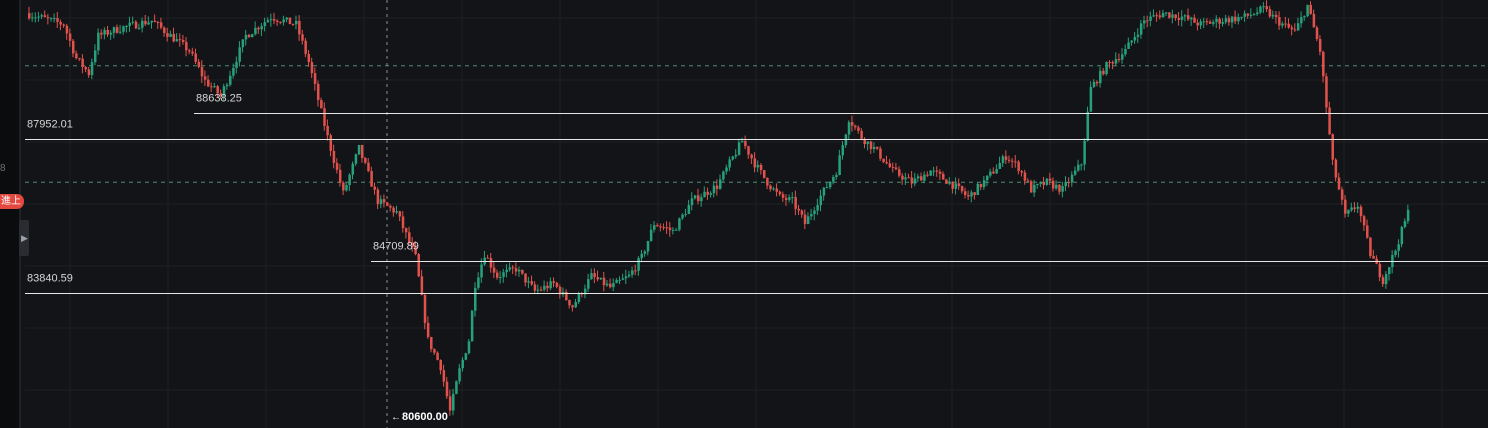 This screenshot has width=1488, height=428. Describe the element at coordinates (929, 251) in the screenshot. I see `price-level: 84709.89` at that location.